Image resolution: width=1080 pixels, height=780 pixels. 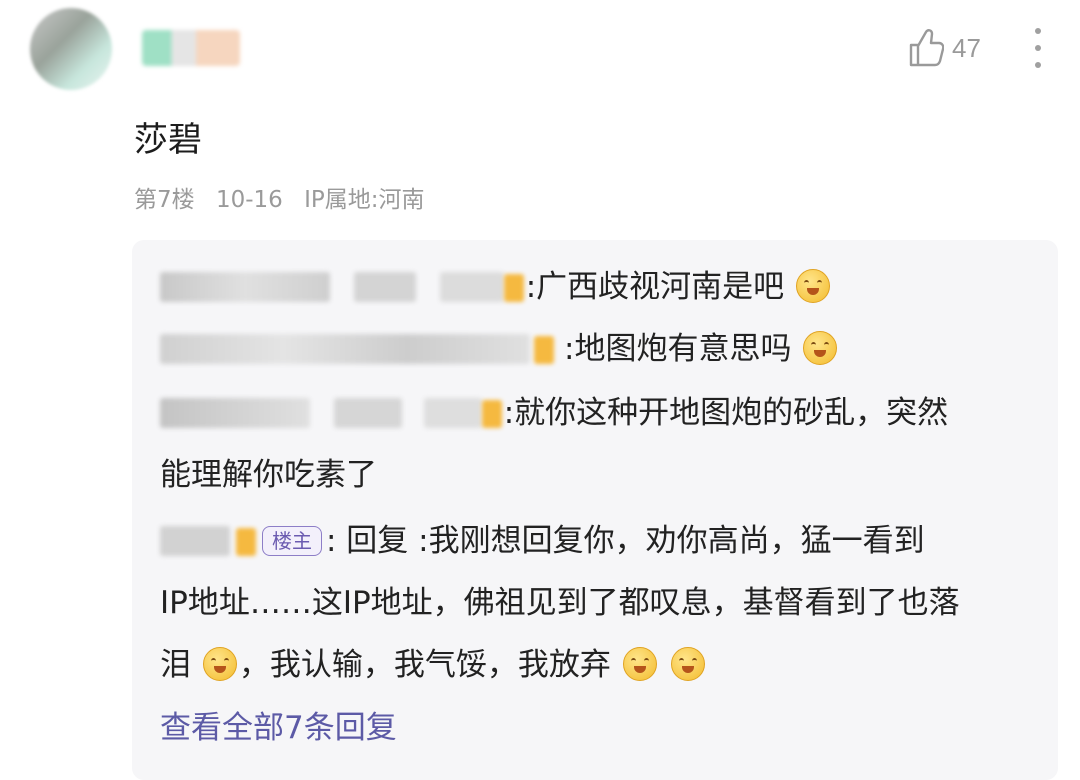 I want to click on comment-date: 10-16, so click(x=249, y=200).